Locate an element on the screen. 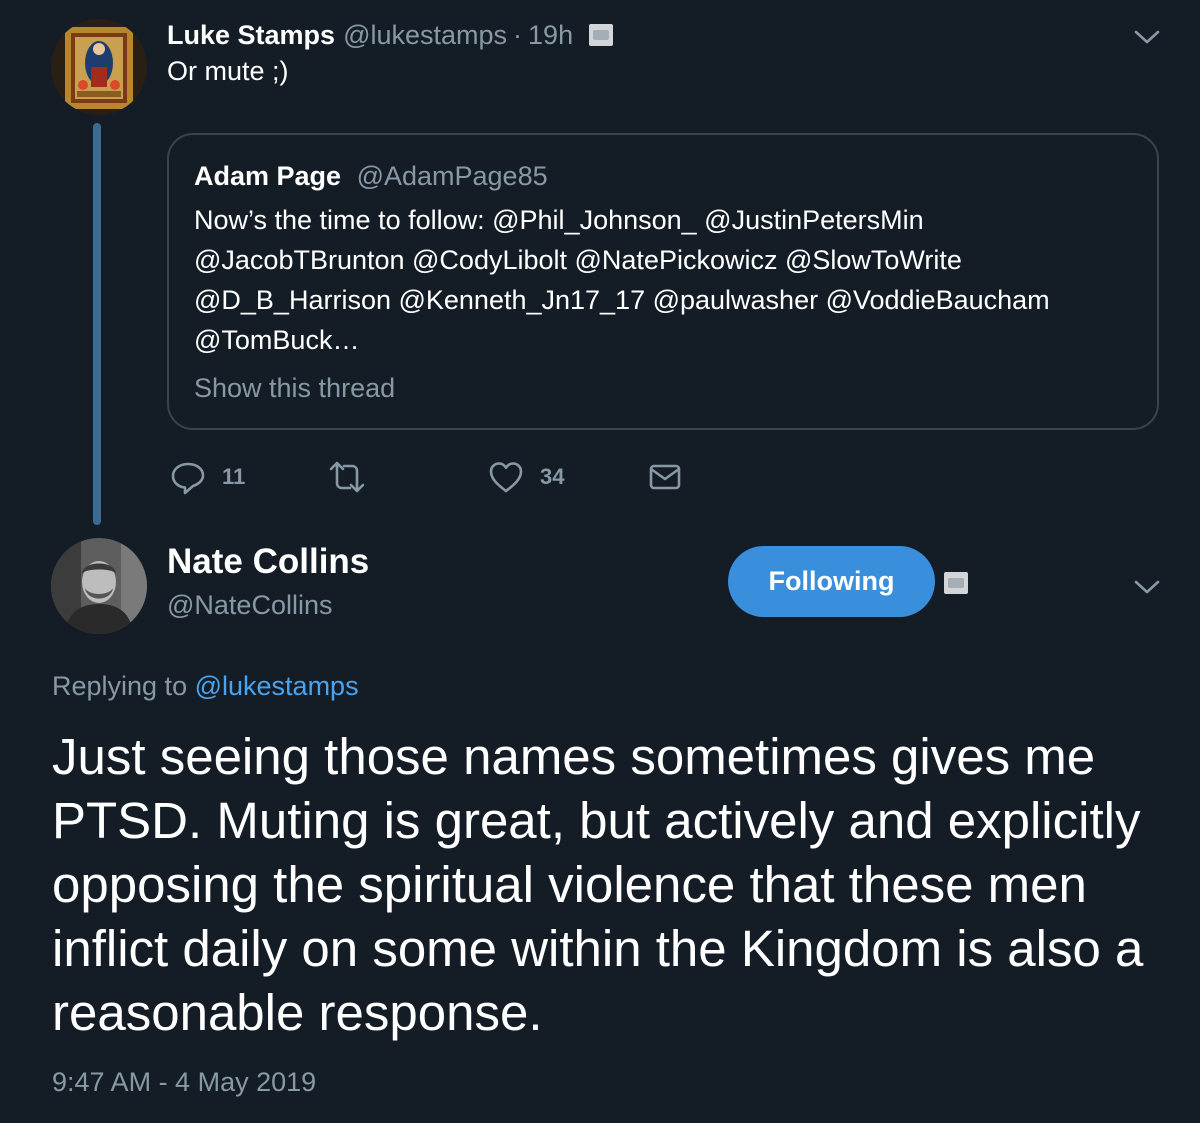 The width and height of the screenshot is (1200, 1123). like-button: 34 is located at coordinates (526, 477).